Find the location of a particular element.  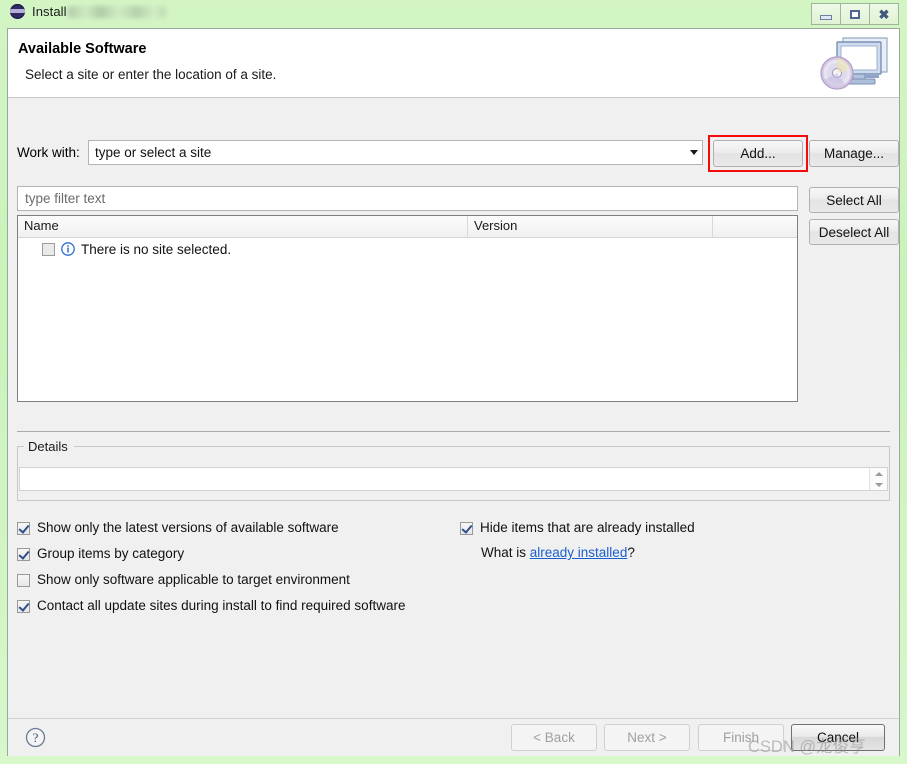

details-legend: Details is located at coordinates (48, 446).